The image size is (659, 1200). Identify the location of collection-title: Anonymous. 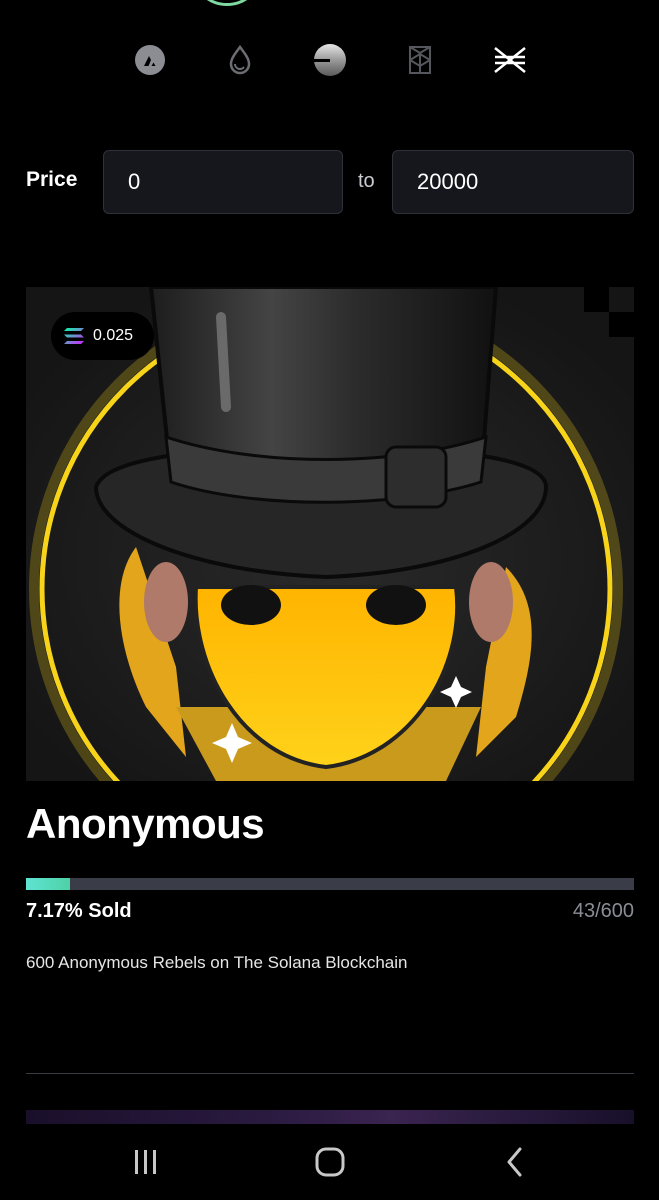
(145, 824).